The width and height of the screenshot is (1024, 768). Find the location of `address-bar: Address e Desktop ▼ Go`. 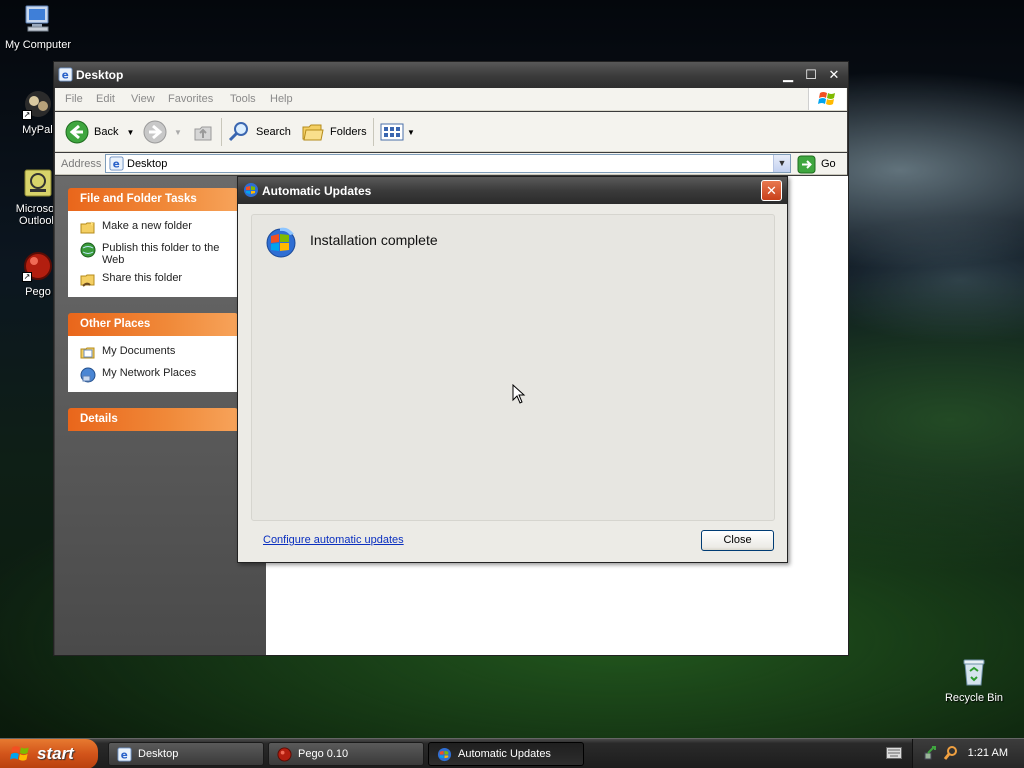

address-bar: Address e Desktop ▼ Go is located at coordinates (451, 164).